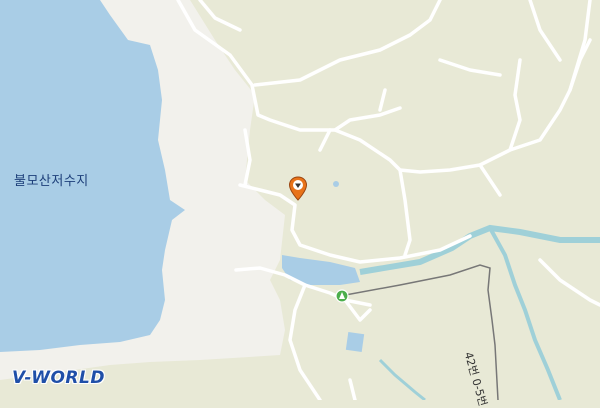  Describe the element at coordinates (58, 378) in the screenshot. I see `brand-logo: V-WORLD` at that location.